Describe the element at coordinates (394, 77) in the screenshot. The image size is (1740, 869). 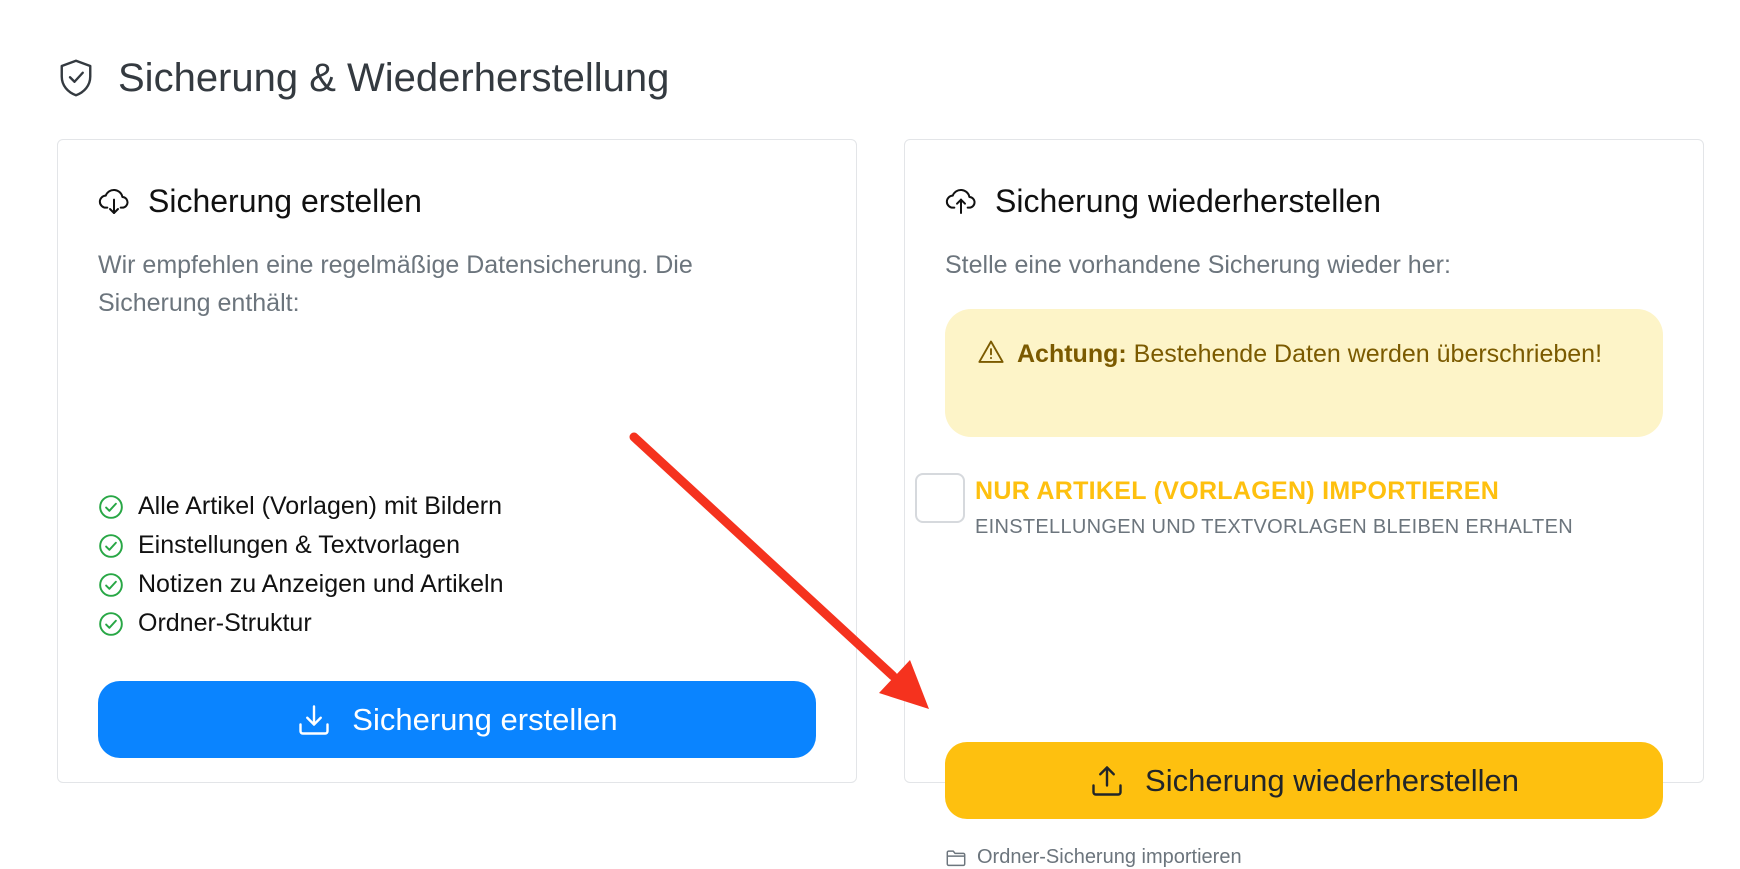
I see `page-title: Sicherung & Wiederherstellung` at that location.